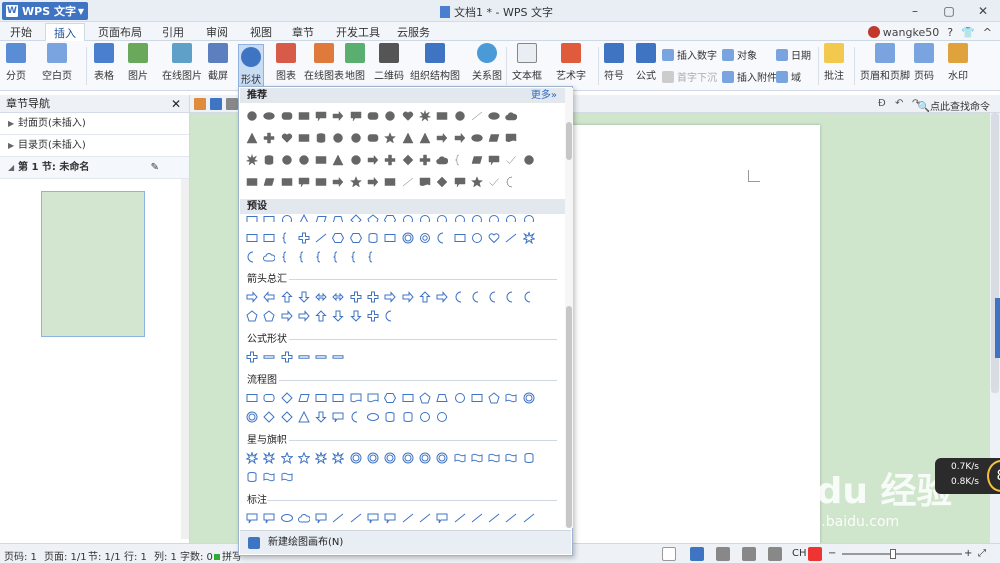 This screenshot has width=1000, height=563. I want to click on qrcode-button: 二维码, so click(389, 62).